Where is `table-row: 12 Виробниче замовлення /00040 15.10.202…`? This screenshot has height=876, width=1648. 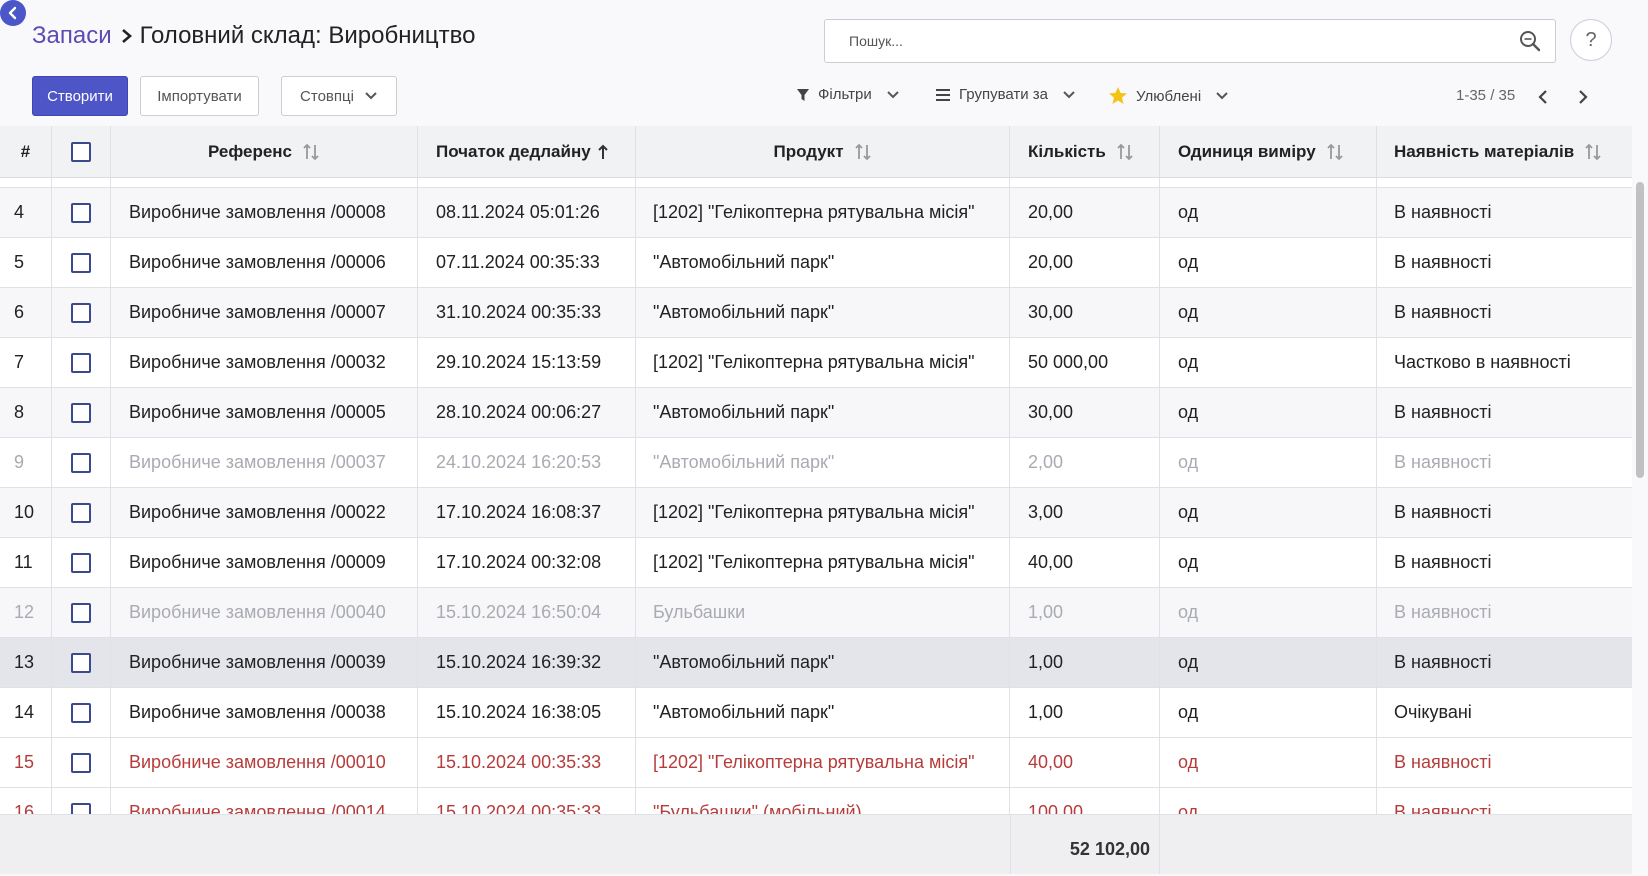
table-row: 12 Виробниче замовлення /00040 15.10.202… is located at coordinates (816, 613).